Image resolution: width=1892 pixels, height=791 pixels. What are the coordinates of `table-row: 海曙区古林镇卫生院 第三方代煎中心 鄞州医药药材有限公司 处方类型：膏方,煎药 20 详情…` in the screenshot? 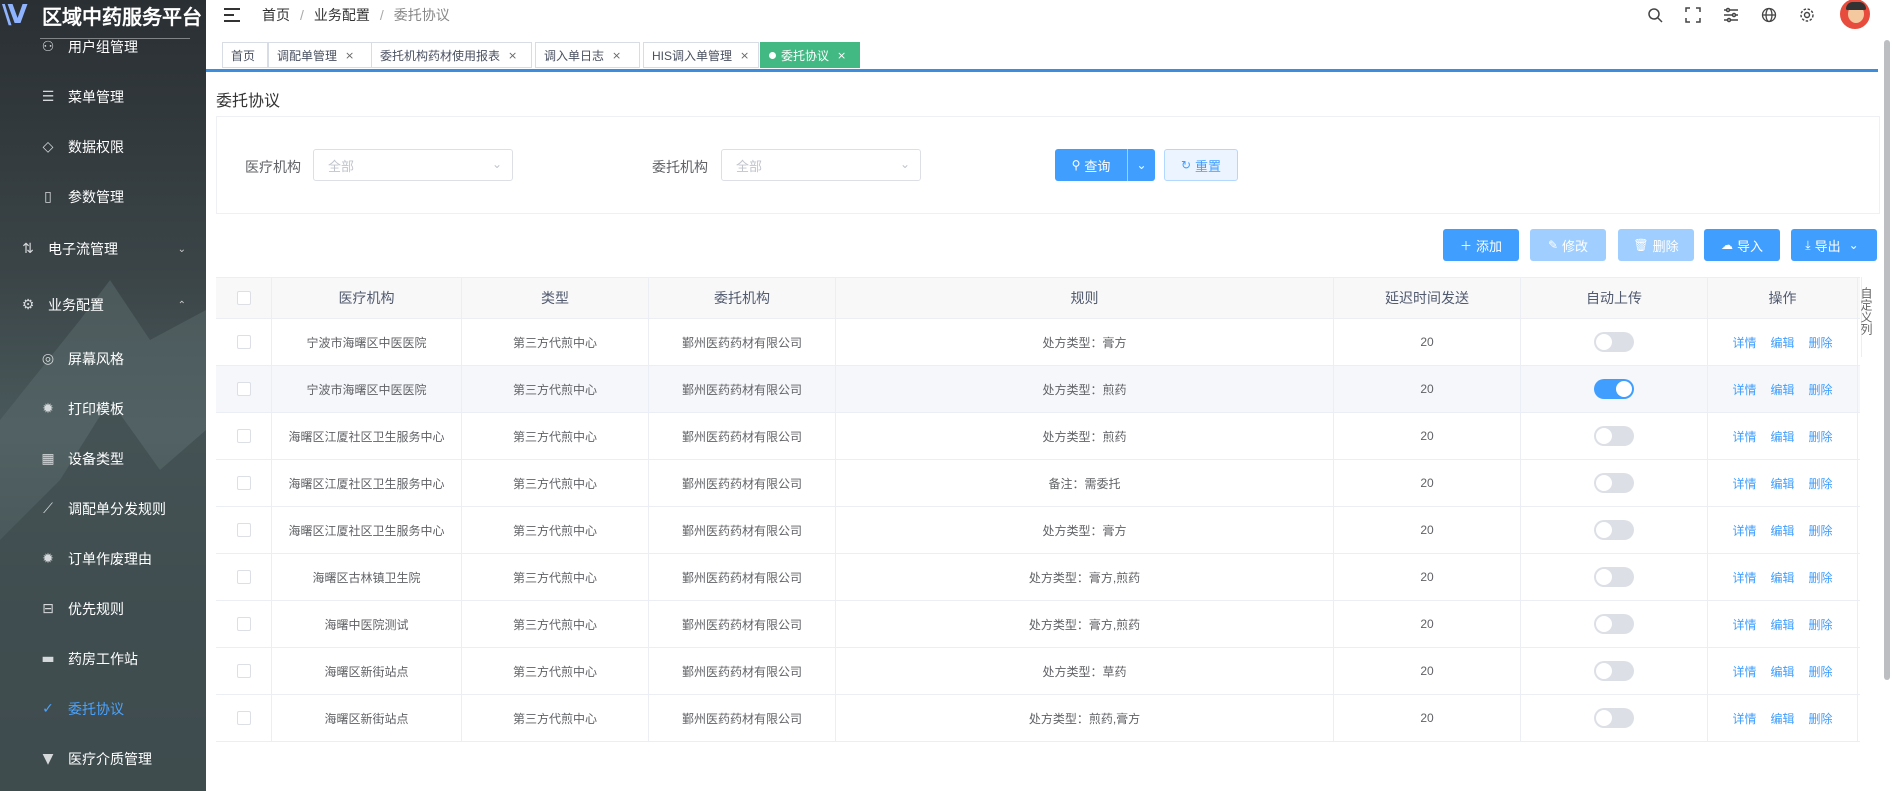 It's located at (1038, 577).